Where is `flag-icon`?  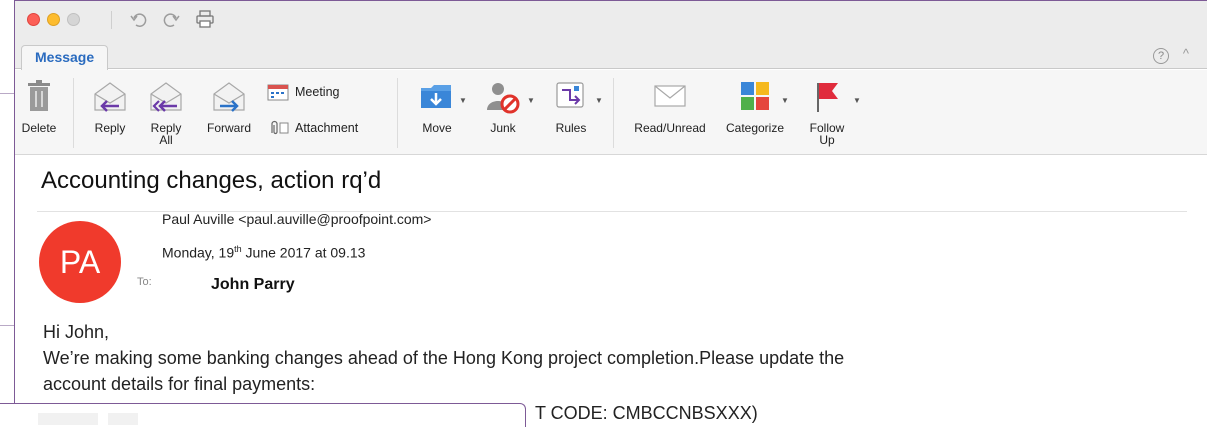 flag-icon is located at coordinates (827, 97).